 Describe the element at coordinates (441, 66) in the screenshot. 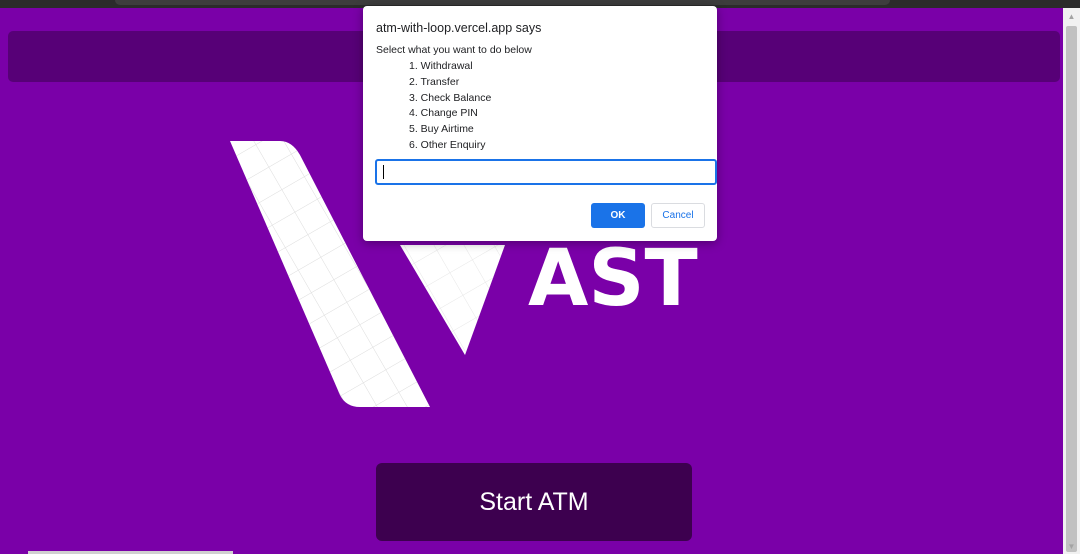

I see `menu-option: 1. Withdrawal` at that location.